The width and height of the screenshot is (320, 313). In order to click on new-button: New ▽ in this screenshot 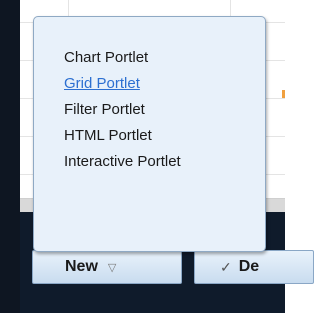, I will do `click(107, 267)`.